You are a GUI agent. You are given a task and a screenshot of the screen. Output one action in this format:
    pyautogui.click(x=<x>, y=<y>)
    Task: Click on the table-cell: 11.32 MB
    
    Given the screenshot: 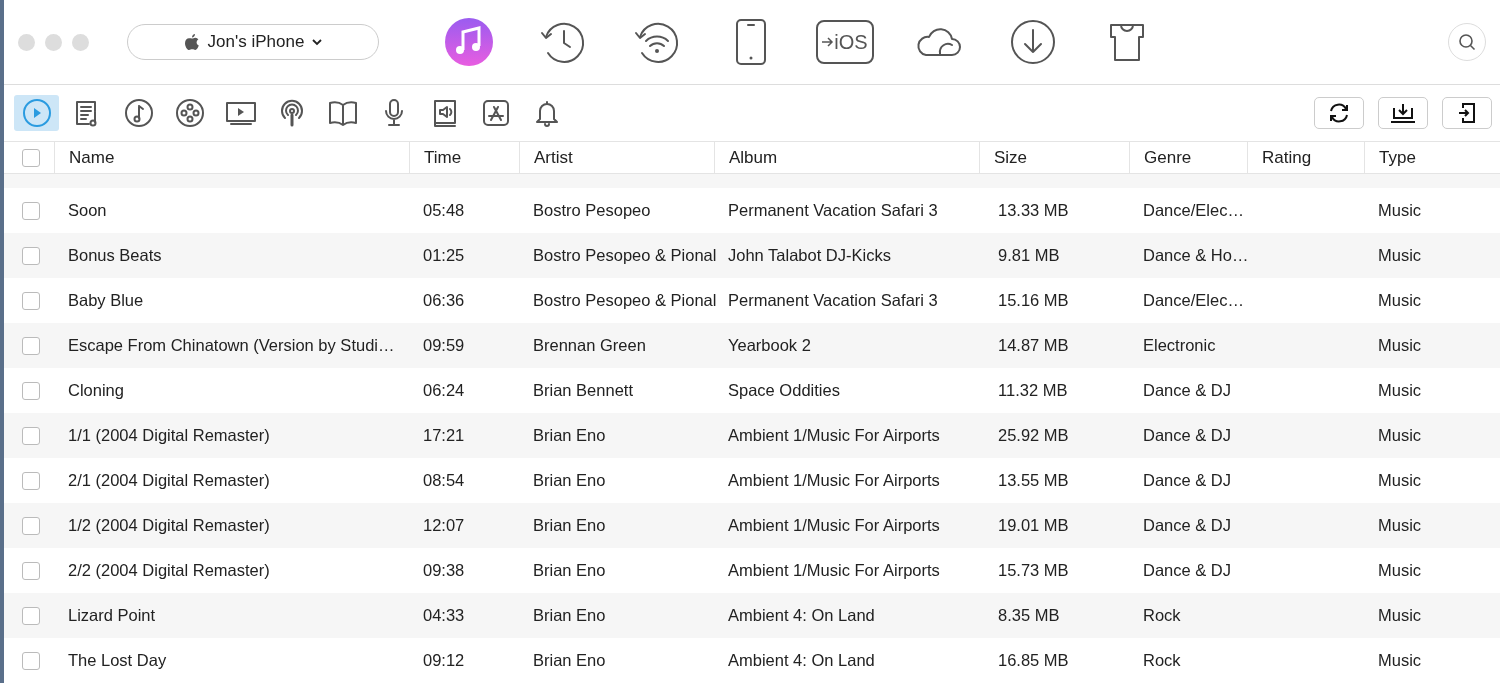 What is the action you would take?
    pyautogui.click(x=1033, y=390)
    